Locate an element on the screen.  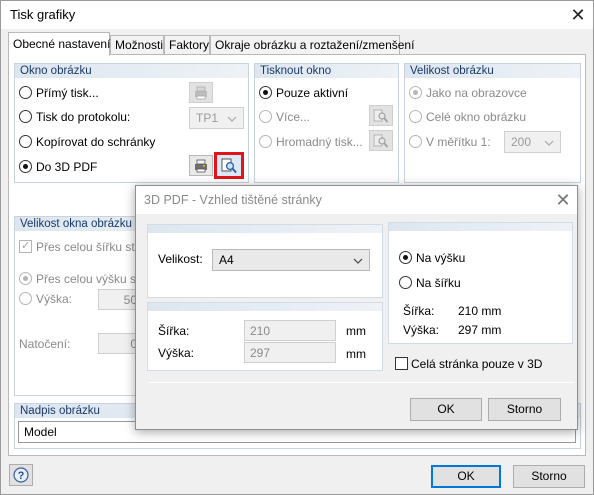
ok-button: OK is located at coordinates (466, 476).